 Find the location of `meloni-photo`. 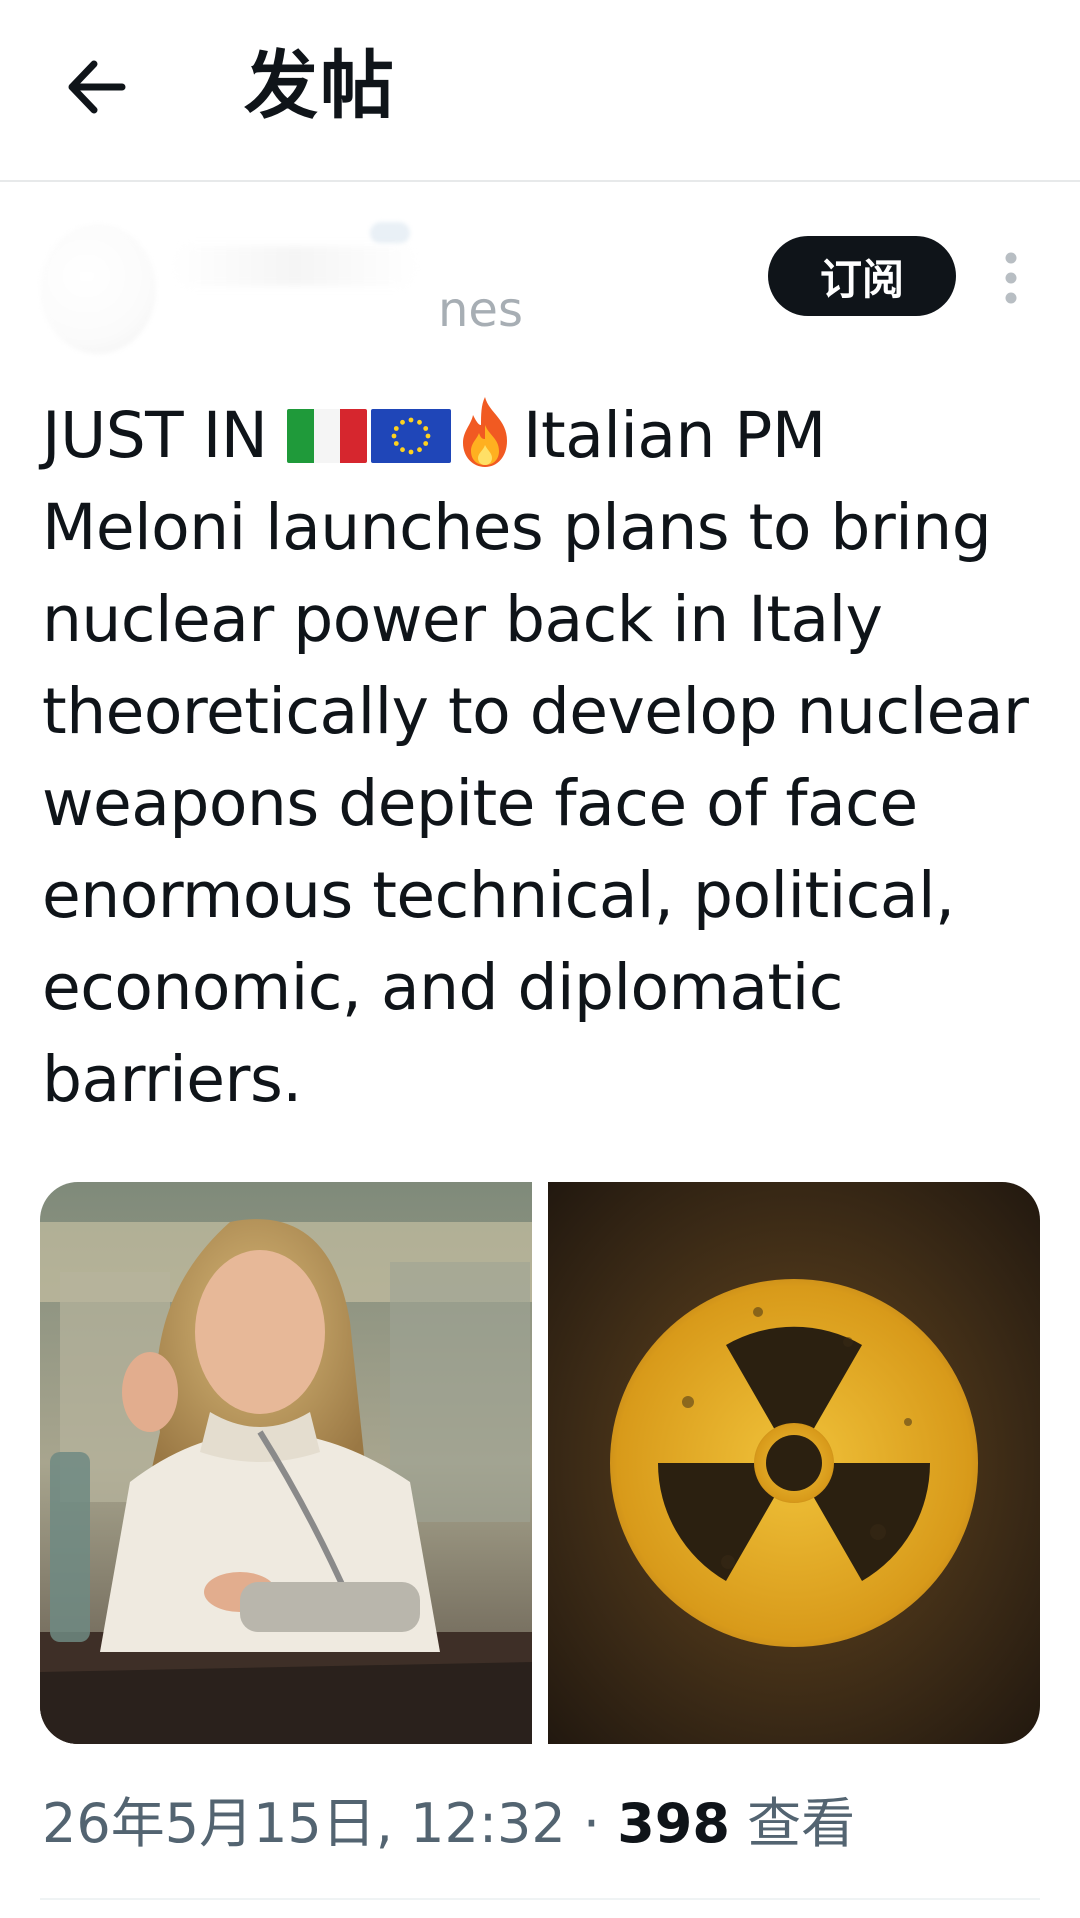

meloni-photo is located at coordinates (286, 1463).